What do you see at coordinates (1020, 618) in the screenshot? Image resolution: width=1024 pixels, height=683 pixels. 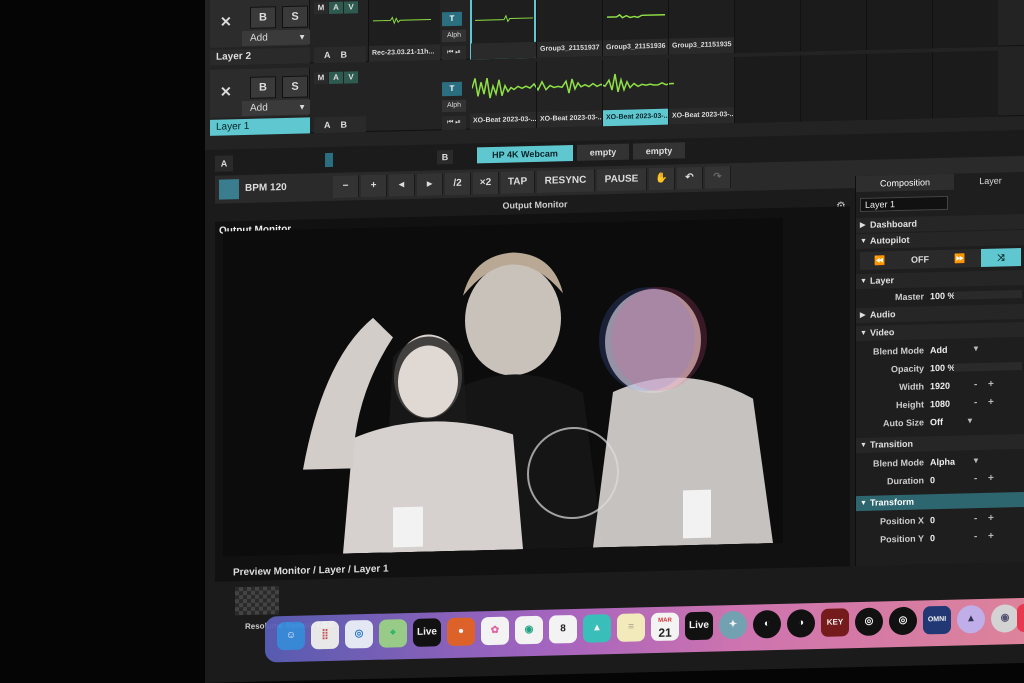 I see `music-icon: ♫` at bounding box center [1020, 618].